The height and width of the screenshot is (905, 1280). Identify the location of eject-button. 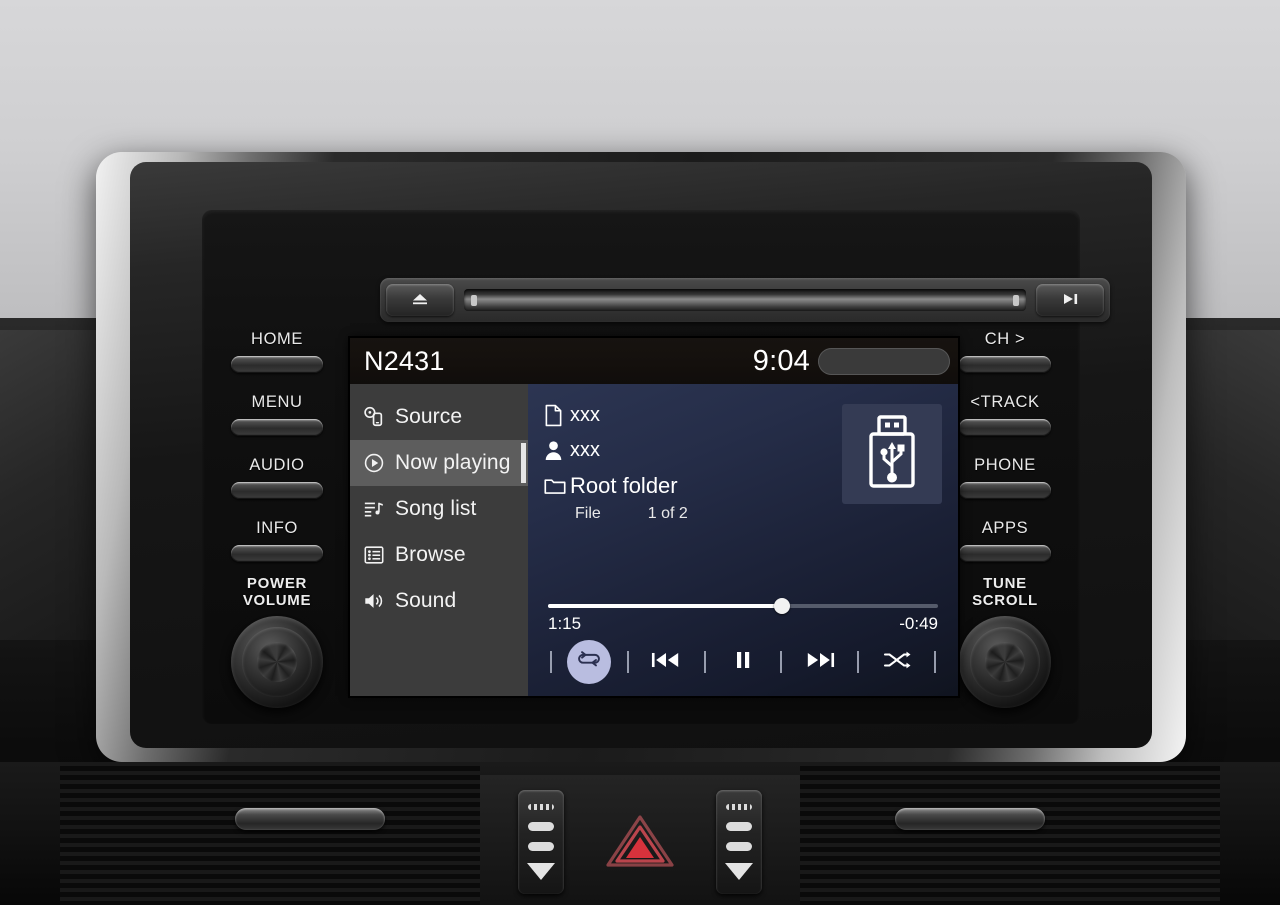
(420, 300).